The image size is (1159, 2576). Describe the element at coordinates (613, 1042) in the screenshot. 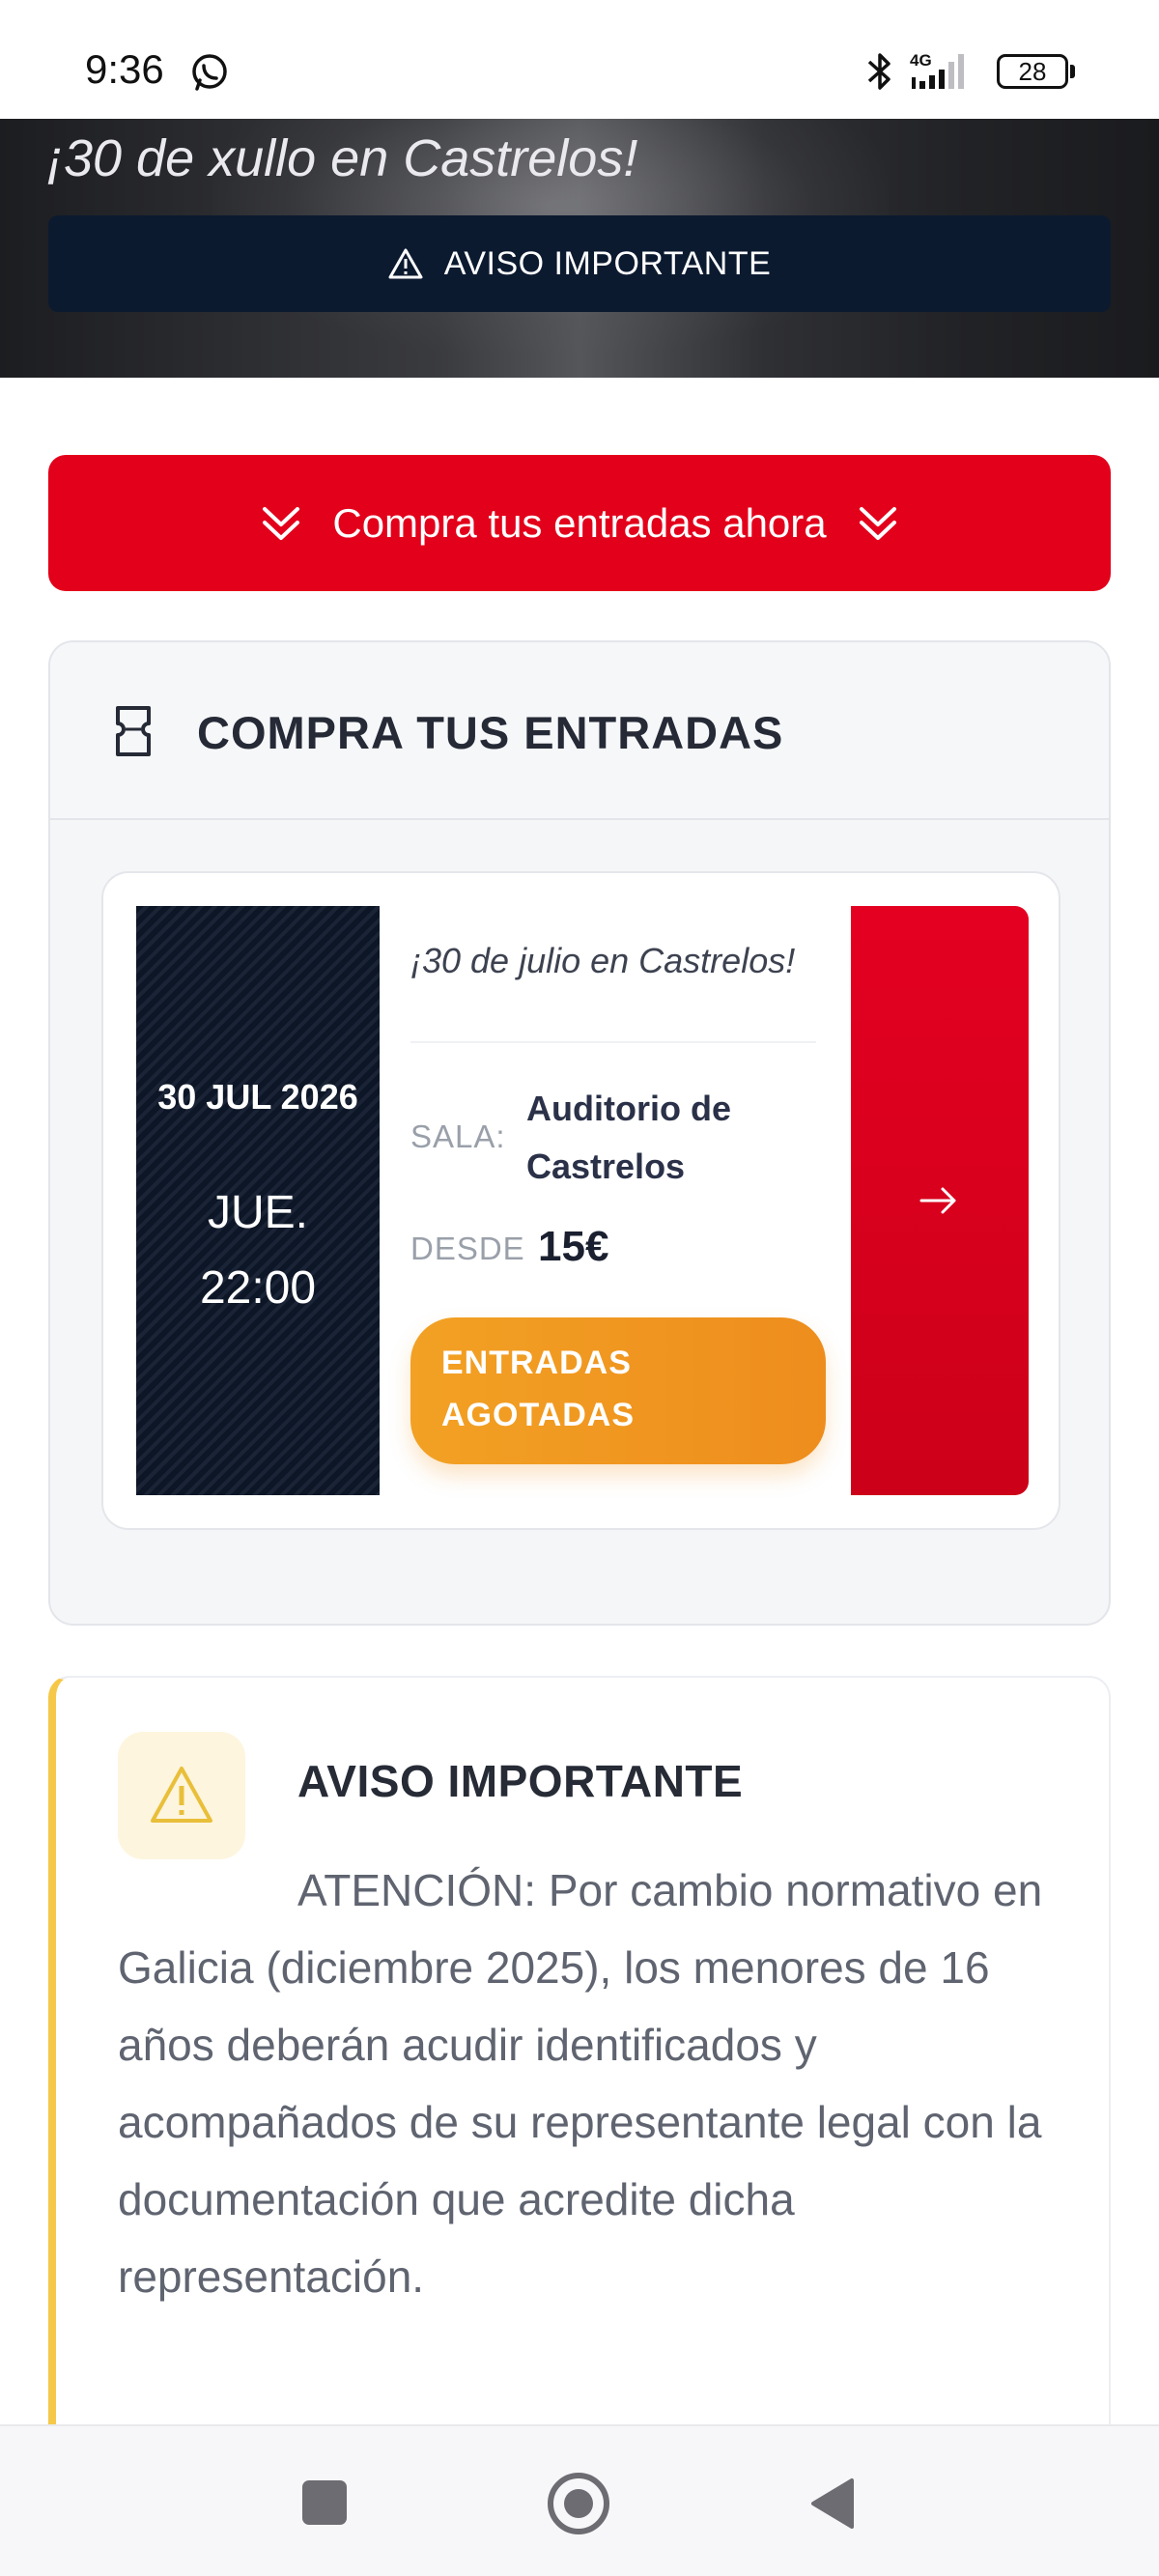

I see `divider` at that location.